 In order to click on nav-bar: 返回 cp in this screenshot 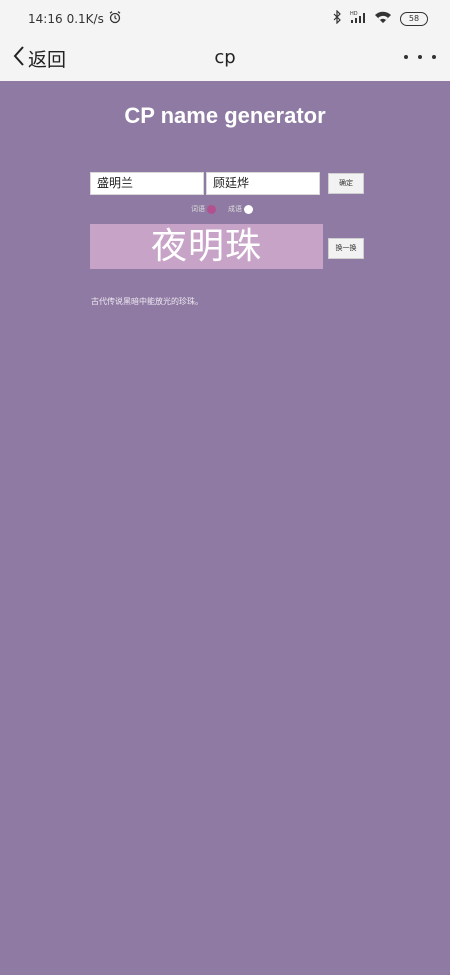, I will do `click(225, 58)`.